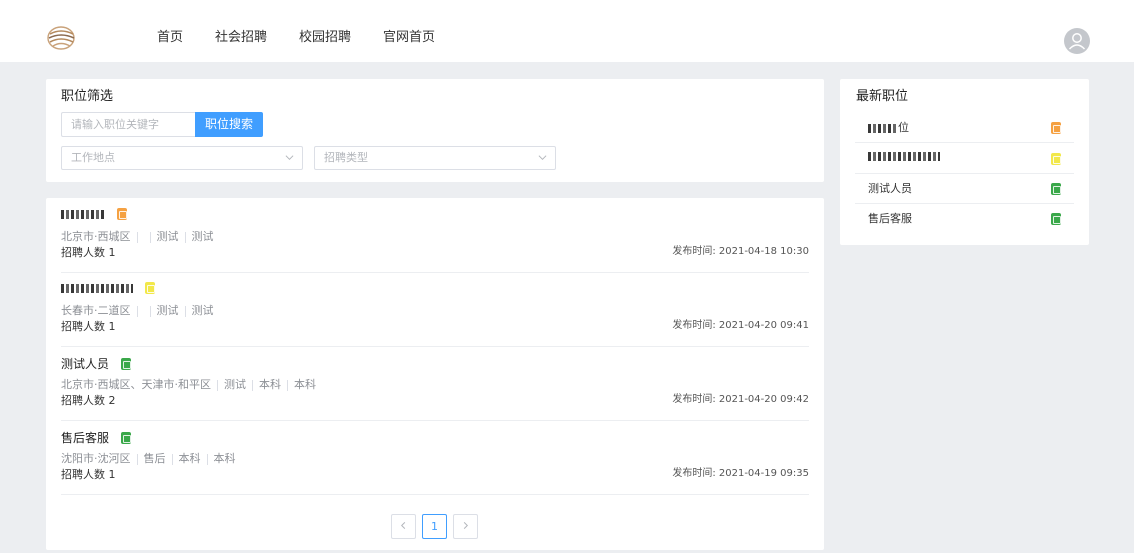 Image resolution: width=1134 pixels, height=553 pixels. I want to click on pagination: 1, so click(437, 526).